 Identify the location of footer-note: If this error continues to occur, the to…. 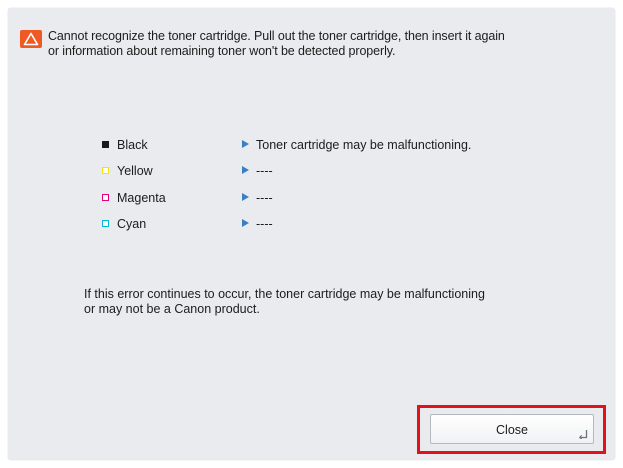
(319, 302).